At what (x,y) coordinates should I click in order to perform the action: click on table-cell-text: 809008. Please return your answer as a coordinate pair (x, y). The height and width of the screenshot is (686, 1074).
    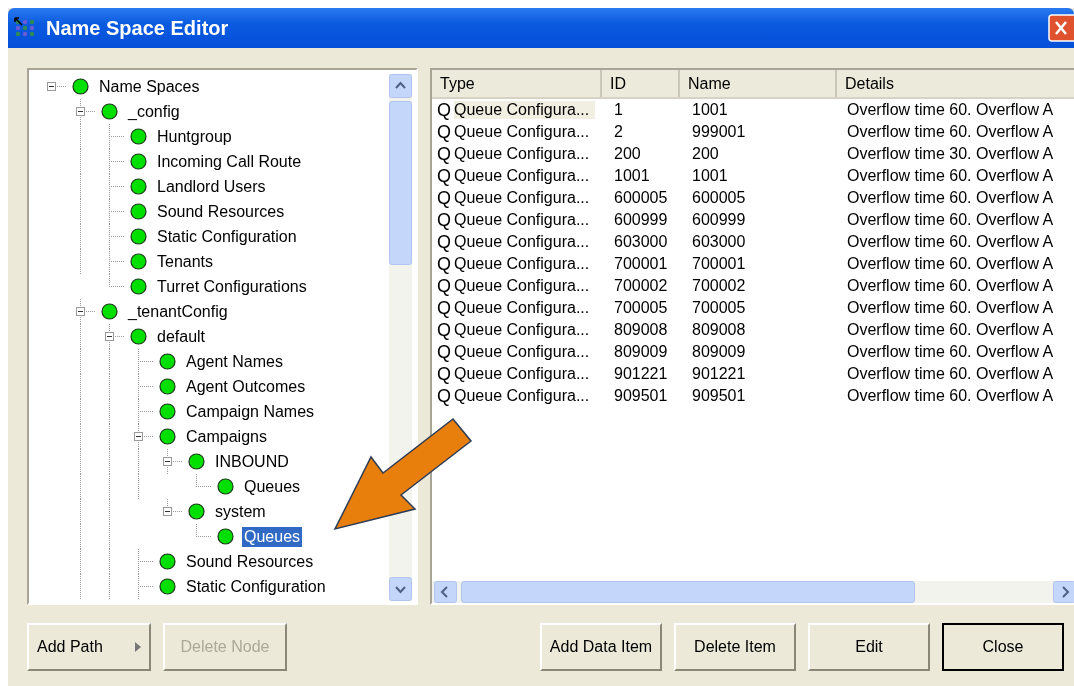
    Looking at the image, I should click on (641, 330).